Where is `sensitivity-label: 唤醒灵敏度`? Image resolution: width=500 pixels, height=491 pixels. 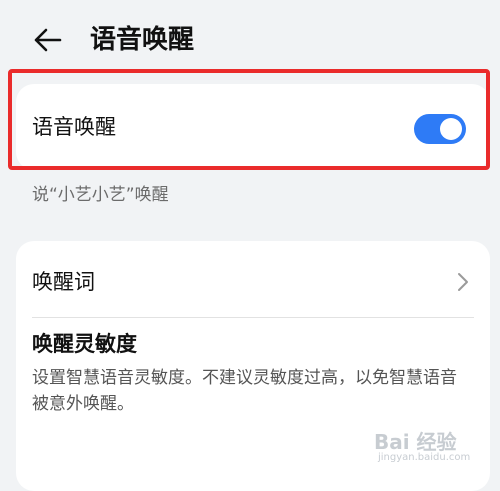
sensitivity-label: 唤醒灵敏度 is located at coordinates (84, 344).